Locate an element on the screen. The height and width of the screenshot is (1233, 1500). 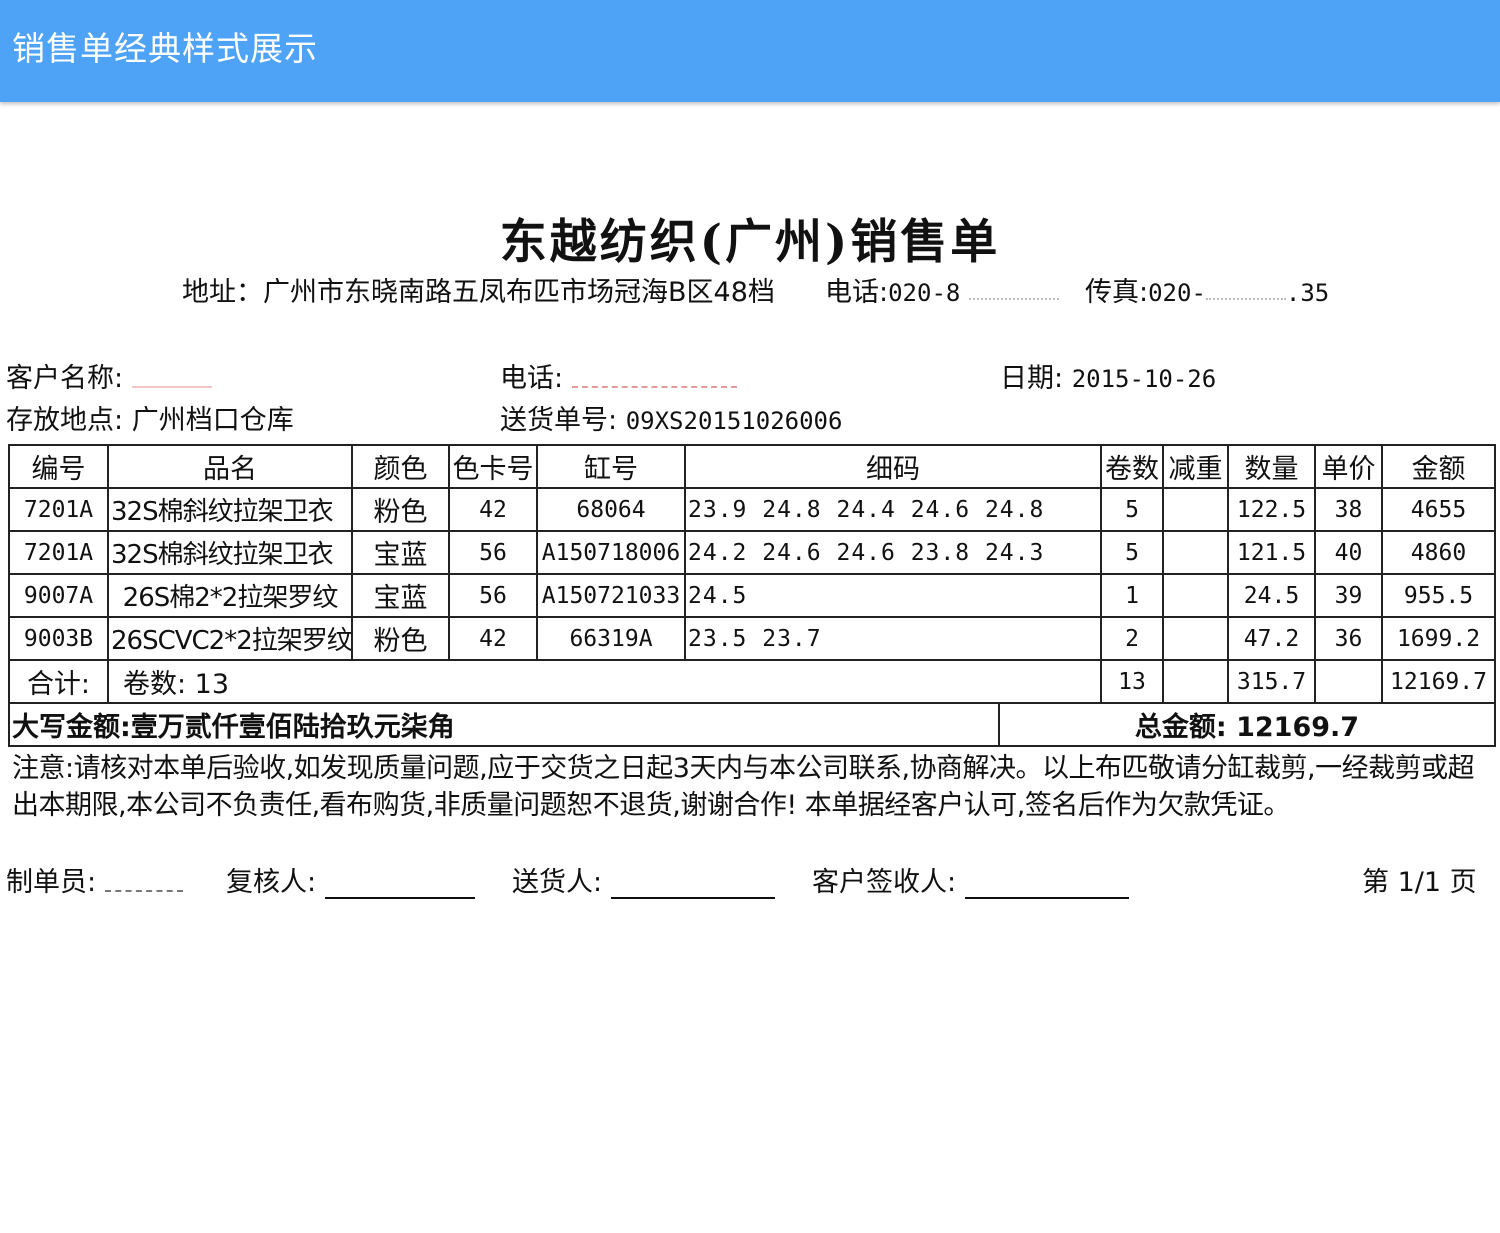
customer-name-label: 客户名称: is located at coordinates (65, 378).